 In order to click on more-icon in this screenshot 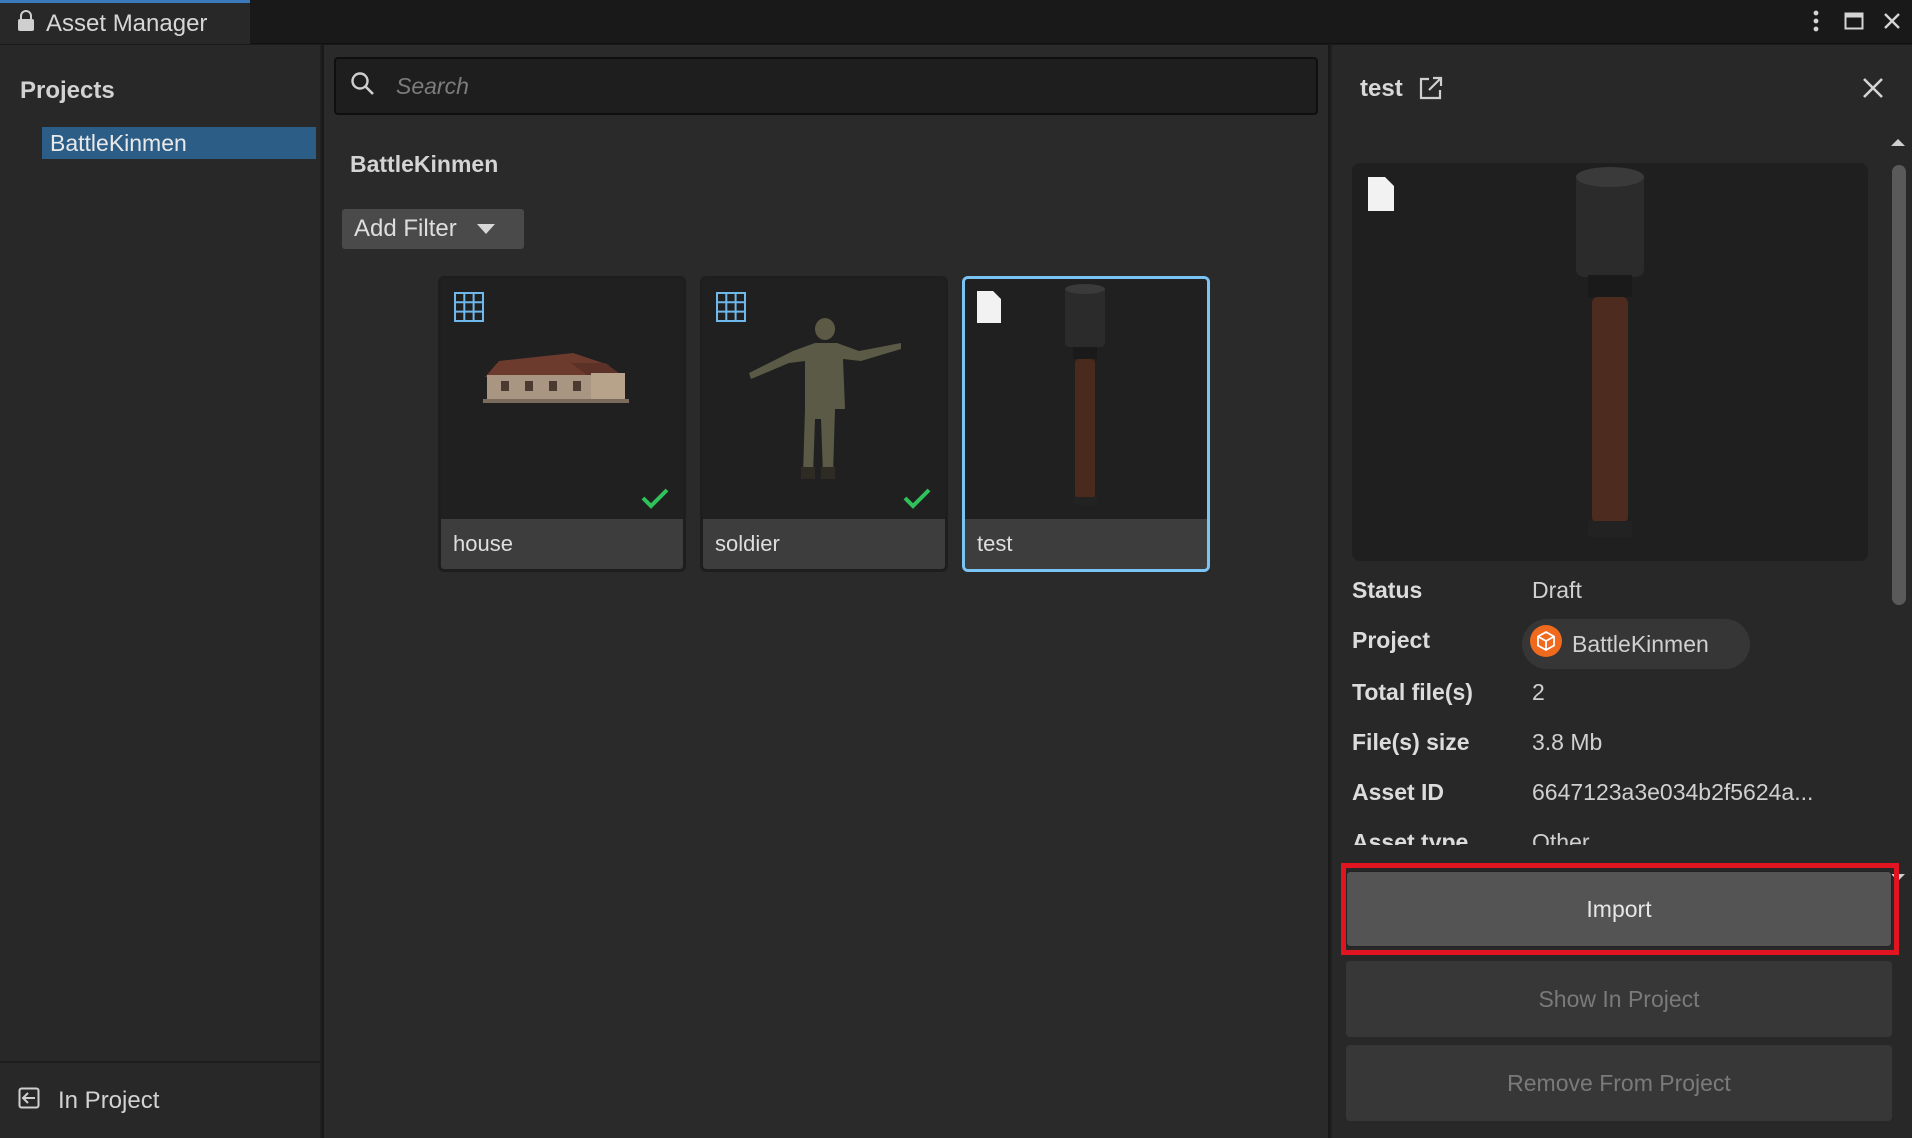, I will do `click(1816, 21)`.